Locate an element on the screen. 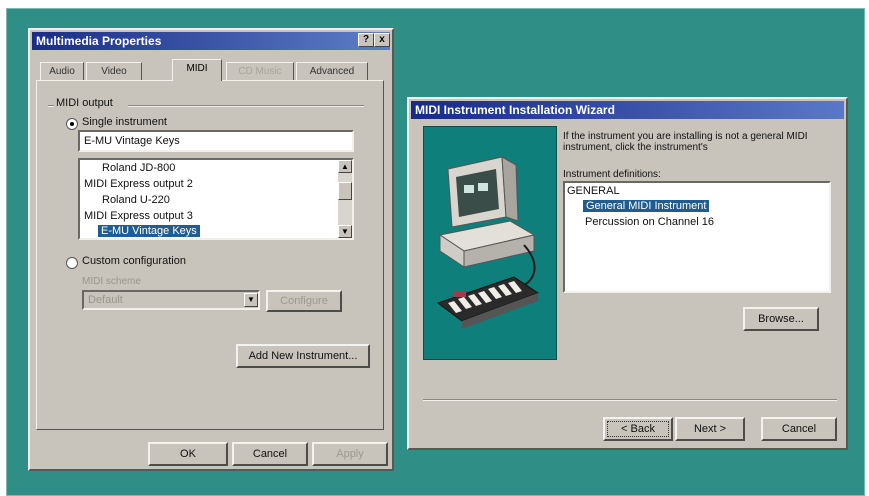 This screenshot has height=496, width=869. midi-scheme-label: MIDI scheme is located at coordinates (111, 281).